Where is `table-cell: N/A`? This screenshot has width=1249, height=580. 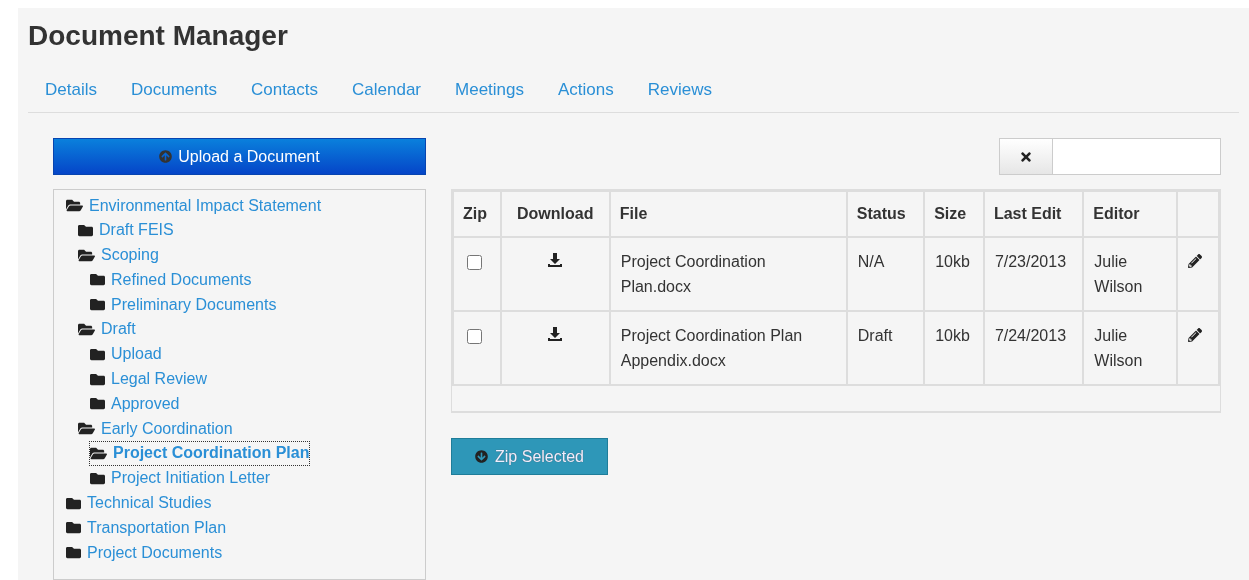
table-cell: N/A is located at coordinates (885, 274).